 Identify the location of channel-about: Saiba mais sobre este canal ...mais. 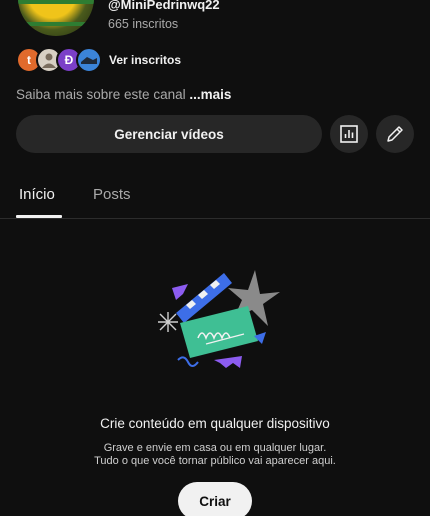
(123, 94).